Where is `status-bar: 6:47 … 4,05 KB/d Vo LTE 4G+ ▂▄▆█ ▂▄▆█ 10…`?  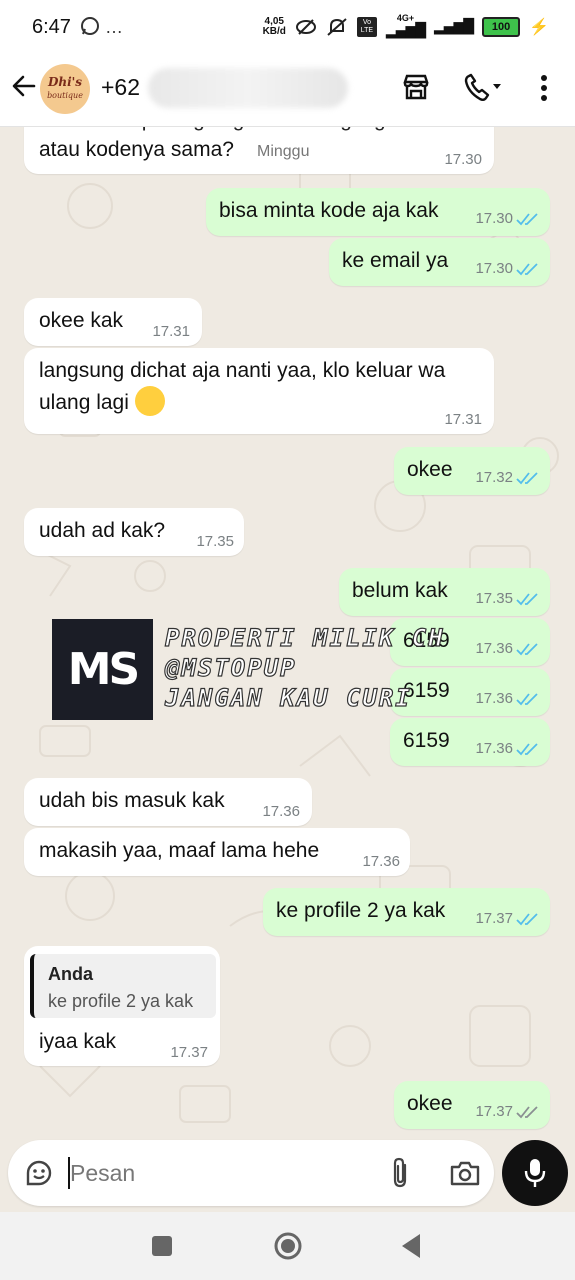
status-bar: 6:47 … 4,05 KB/d Vo LTE 4G+ ▂▄▆█ ▂▄▆█ 10… is located at coordinates (287, 27).